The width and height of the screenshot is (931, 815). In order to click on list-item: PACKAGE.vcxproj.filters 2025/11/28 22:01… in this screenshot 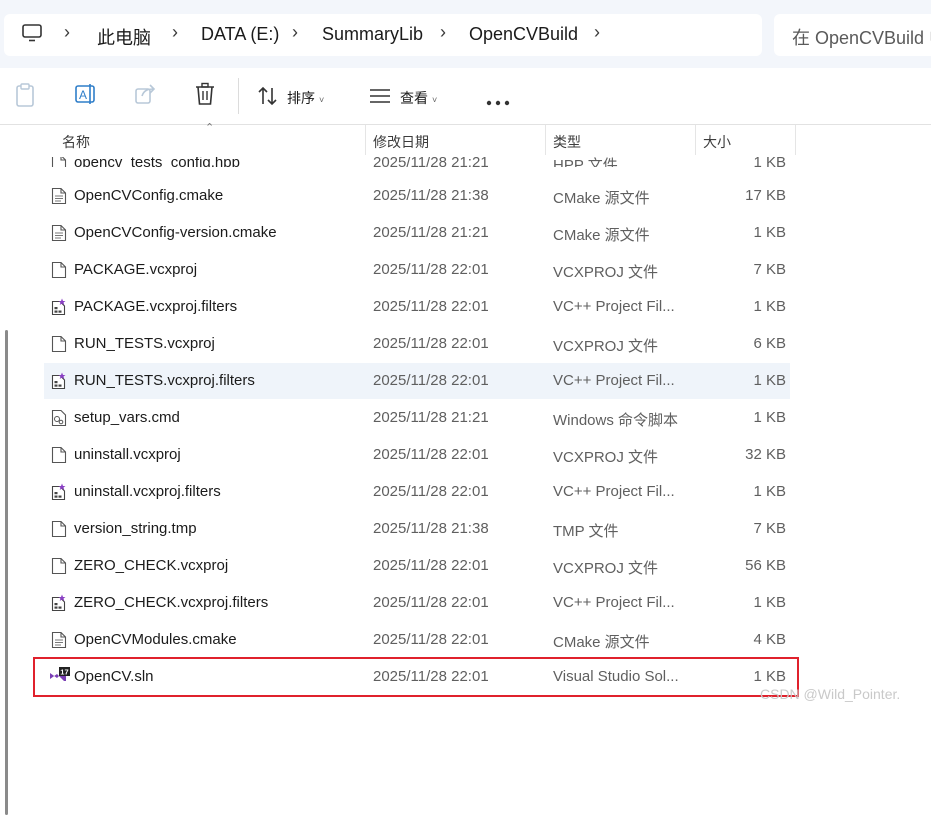, I will do `click(417, 307)`.